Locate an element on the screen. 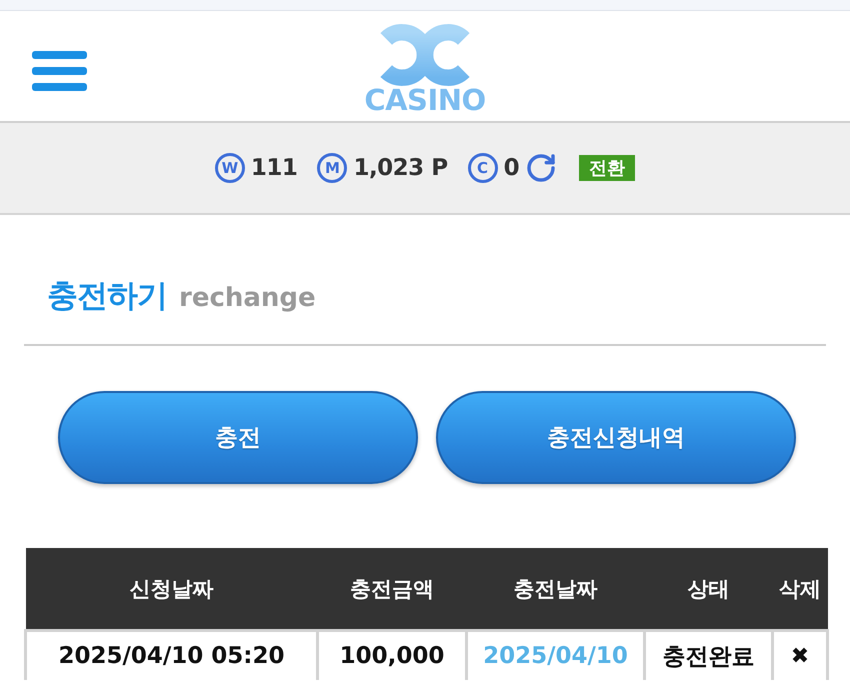 The width and height of the screenshot is (850, 681). column-header: 신청날짜 is located at coordinates (172, 589).